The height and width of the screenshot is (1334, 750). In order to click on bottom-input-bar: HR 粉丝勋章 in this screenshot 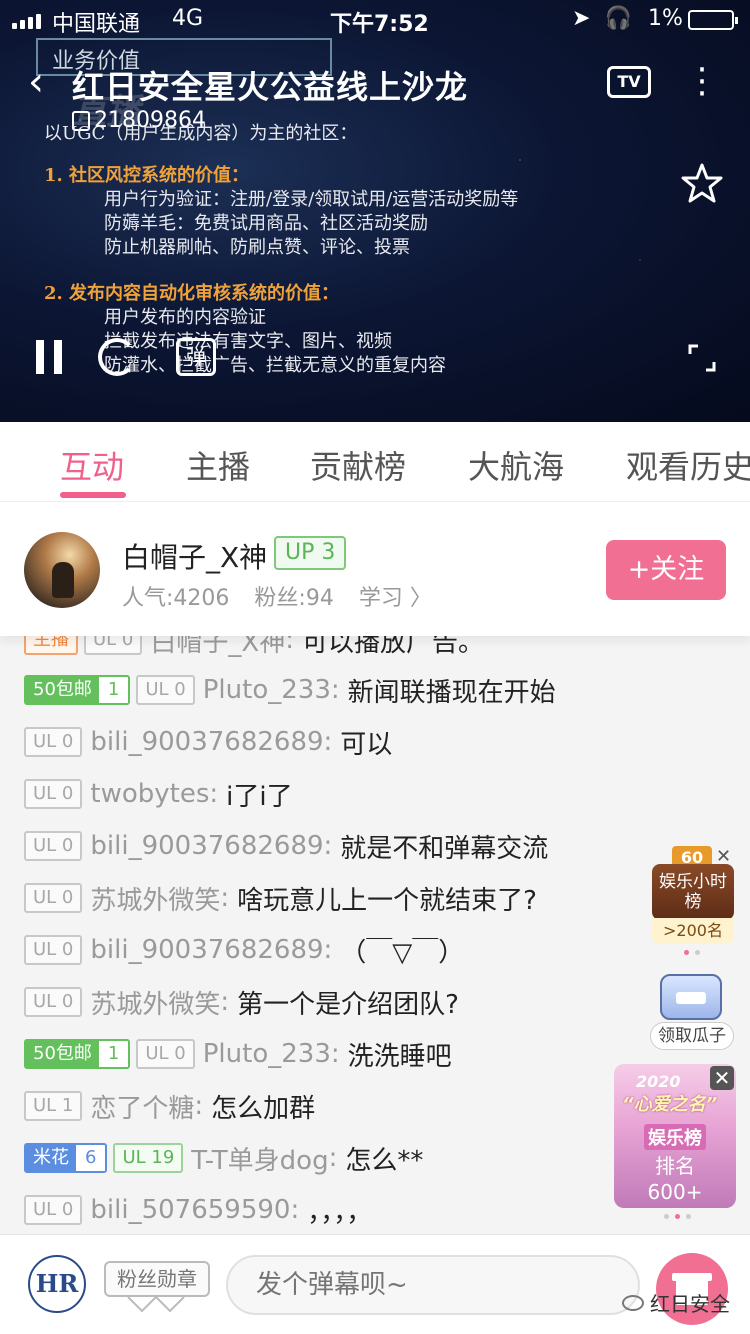, I will do `click(375, 1284)`.